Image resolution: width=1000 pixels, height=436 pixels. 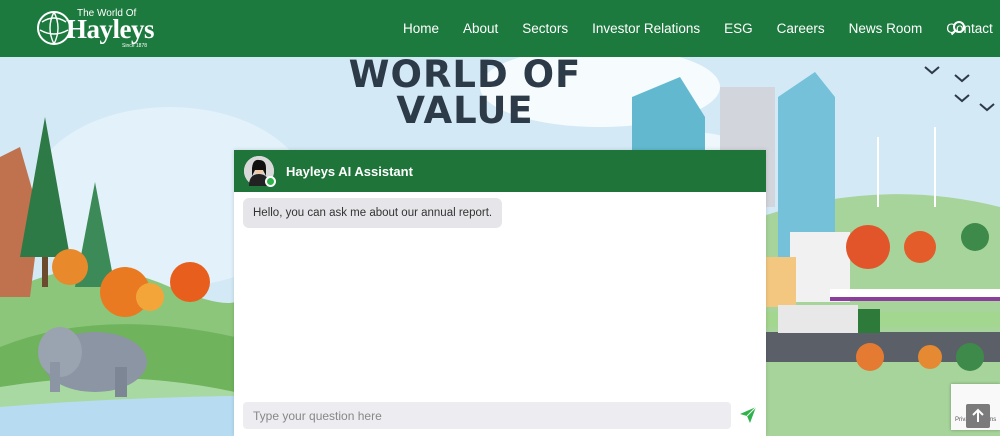 I want to click on send-icon, so click(x=748, y=415).